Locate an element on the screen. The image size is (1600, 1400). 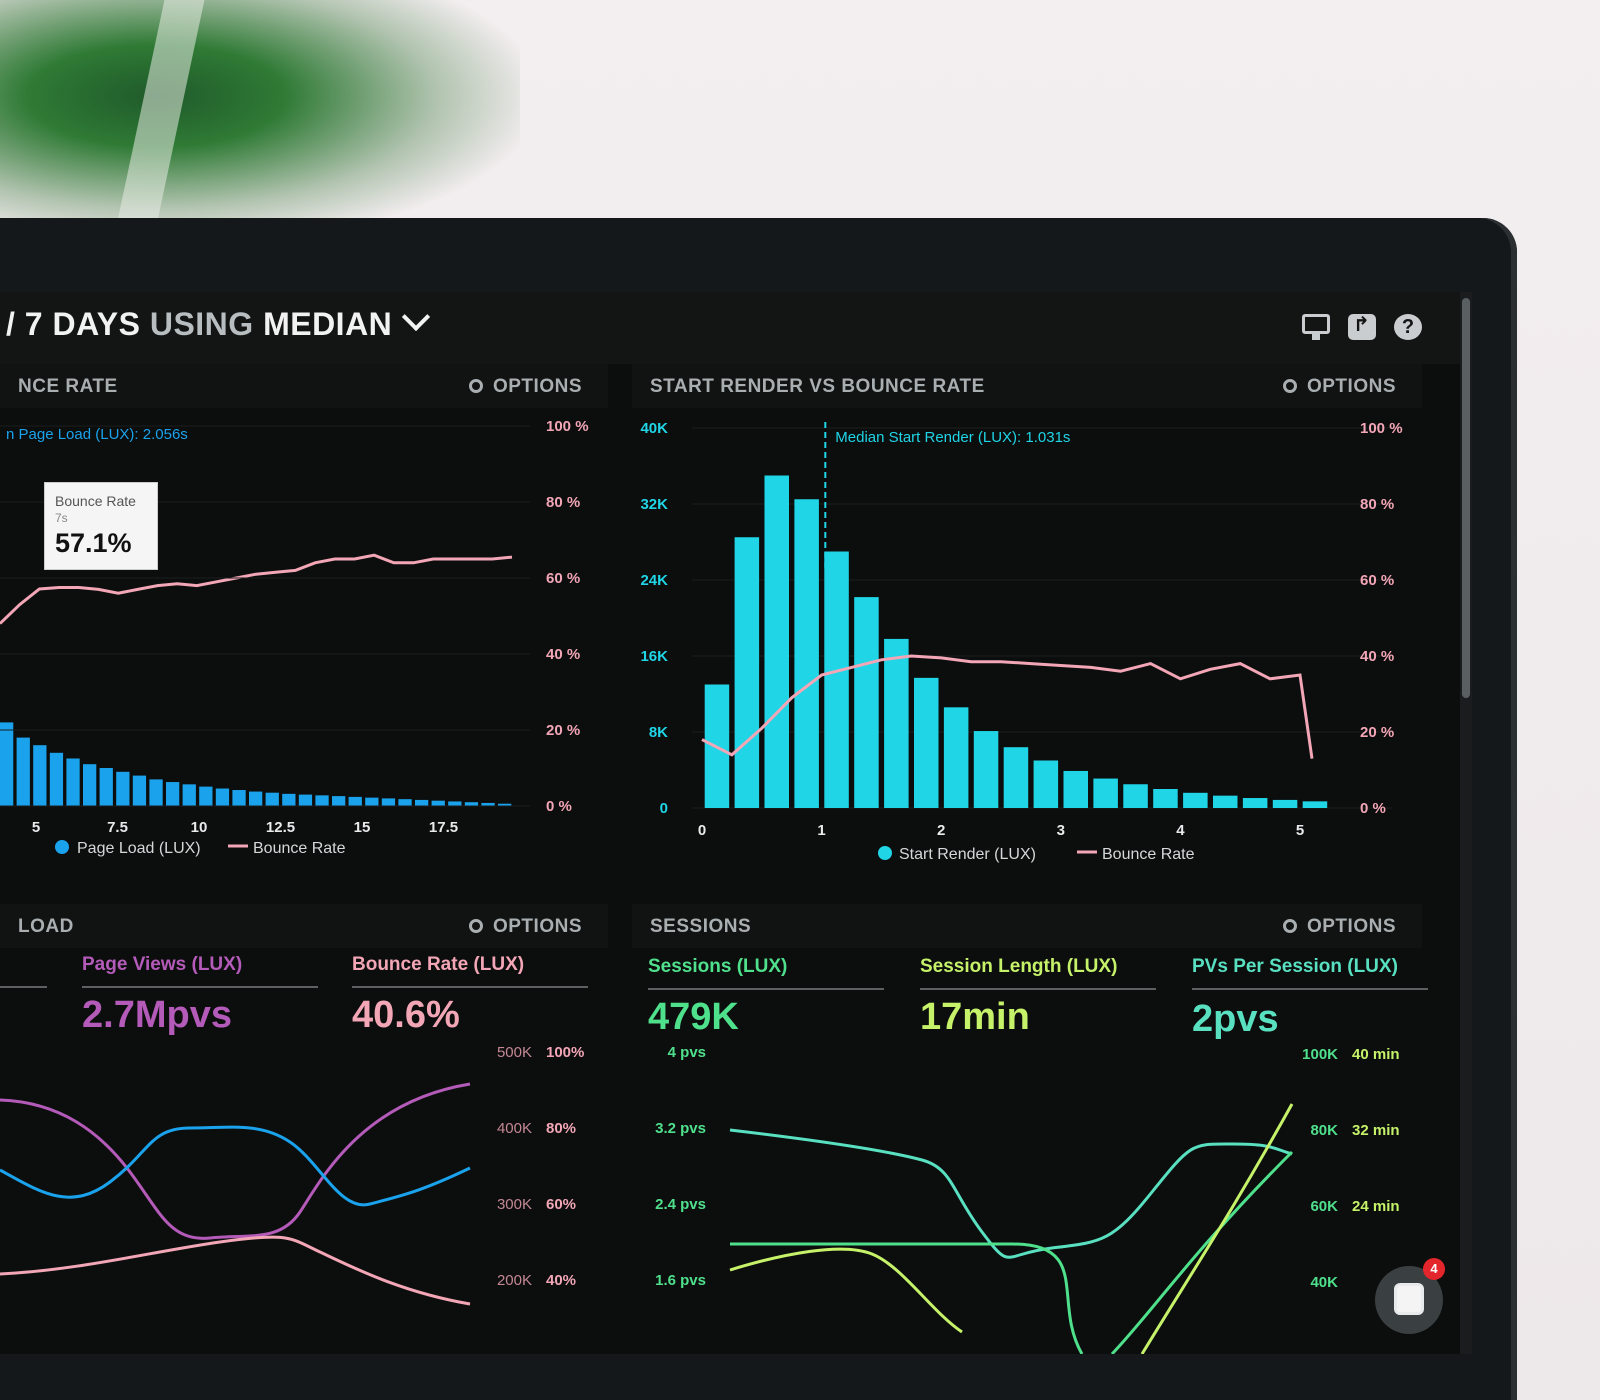
y-left-tick-label: 3.2 pvs is located at coordinates (680, 1128).